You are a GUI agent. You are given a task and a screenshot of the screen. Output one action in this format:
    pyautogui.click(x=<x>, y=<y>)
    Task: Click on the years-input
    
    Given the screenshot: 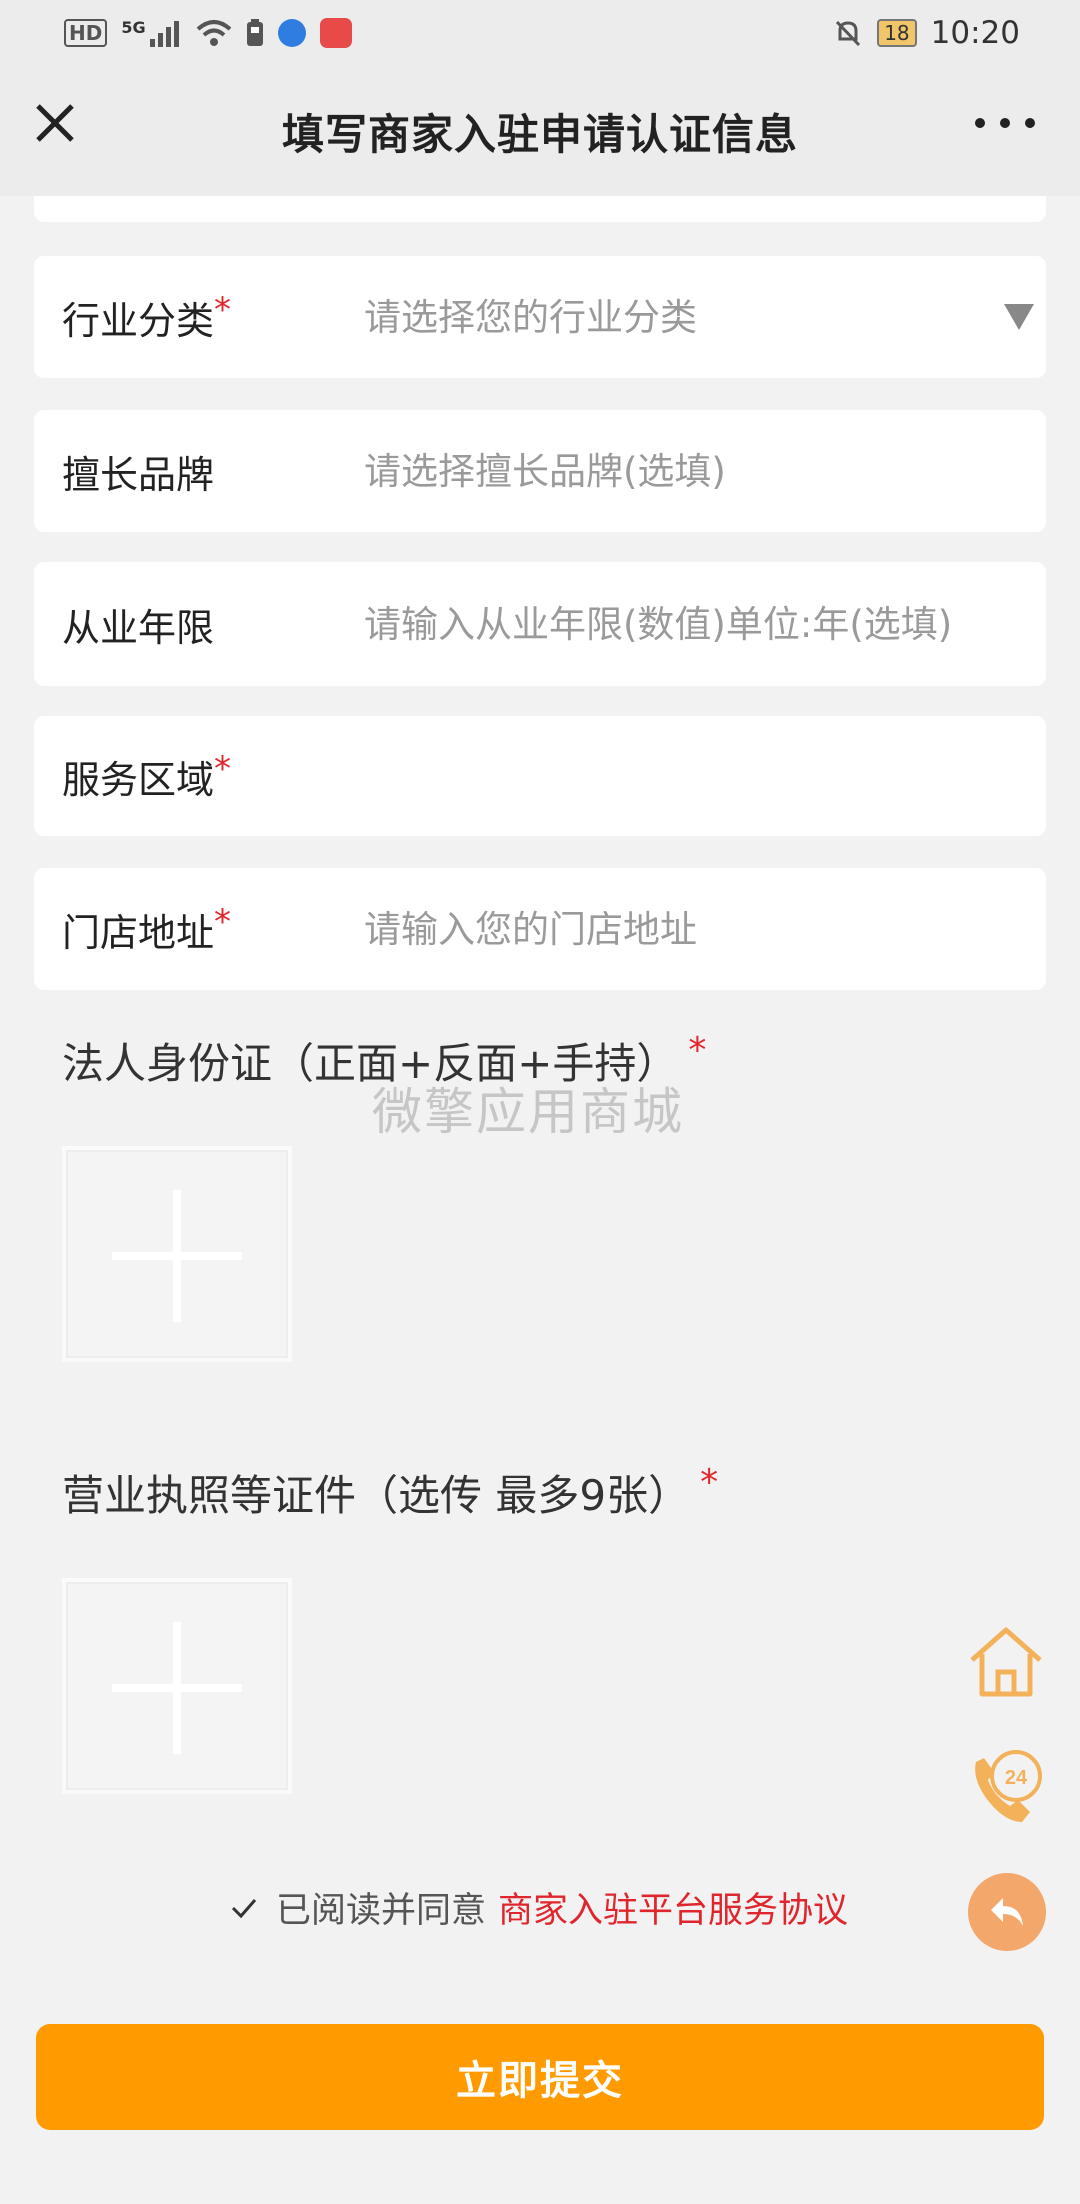 What is the action you would take?
    pyautogui.click(x=703, y=624)
    